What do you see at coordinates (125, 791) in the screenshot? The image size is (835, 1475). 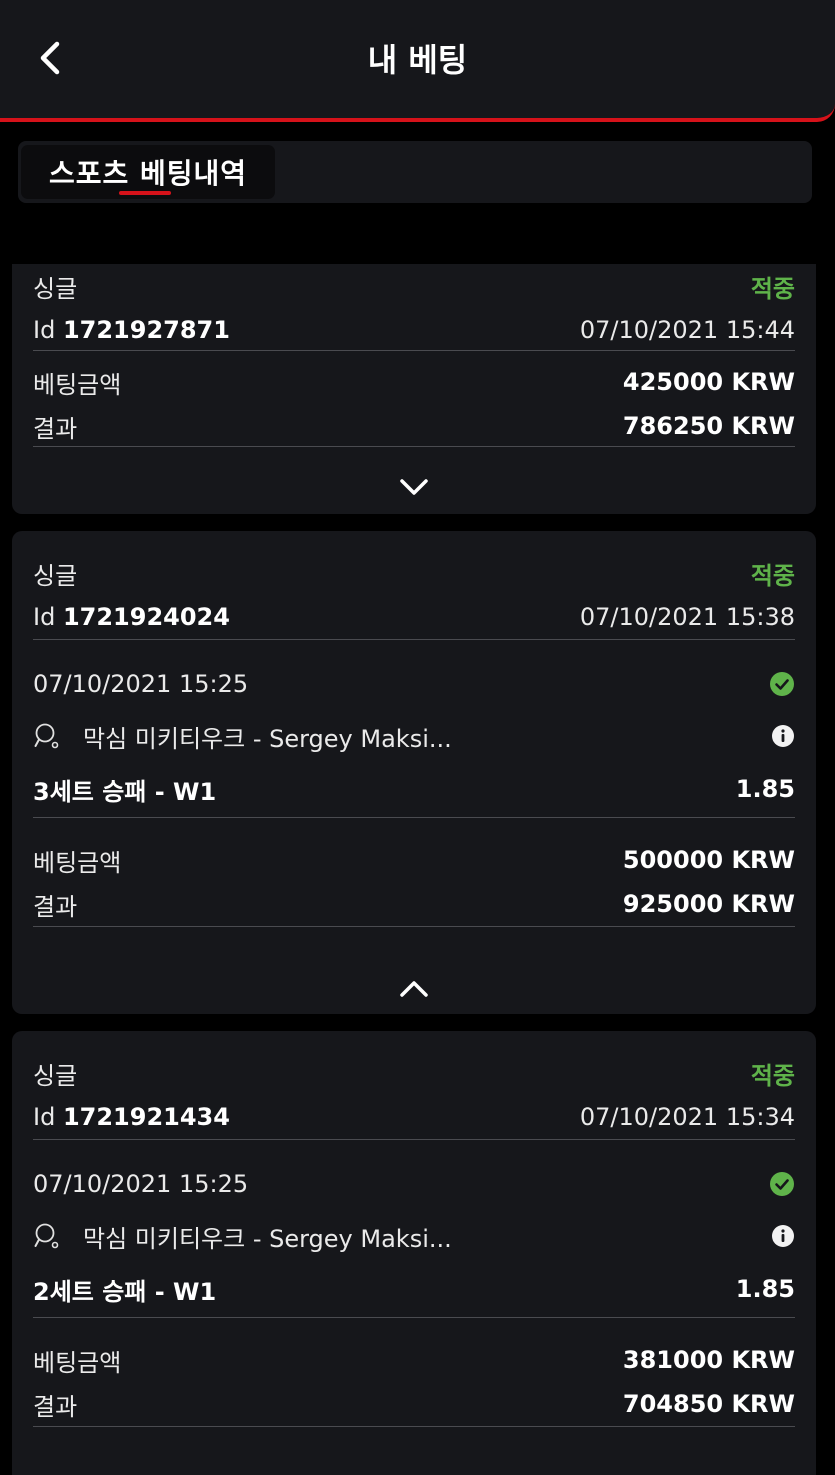 I see `market-name: 3세트 승패 - W1` at bounding box center [125, 791].